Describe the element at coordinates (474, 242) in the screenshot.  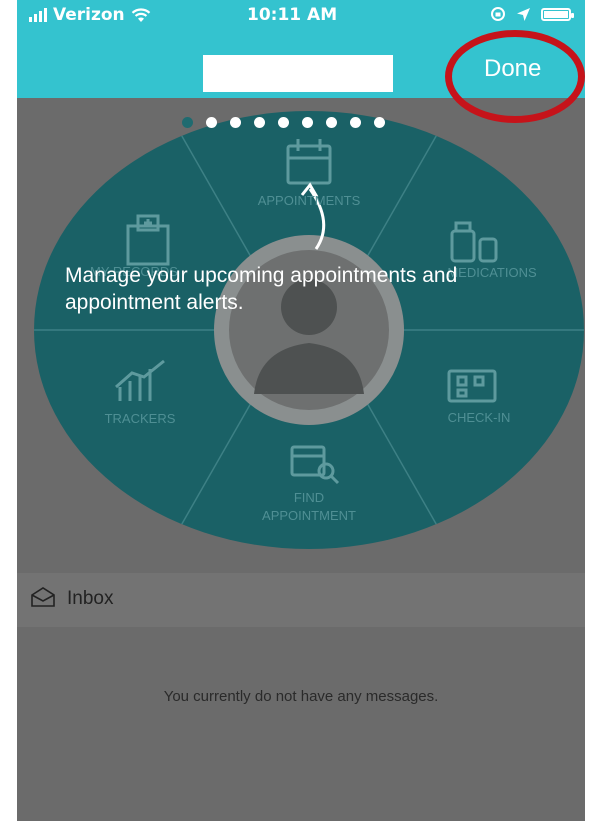
I see `medication-bottles-icon` at that location.